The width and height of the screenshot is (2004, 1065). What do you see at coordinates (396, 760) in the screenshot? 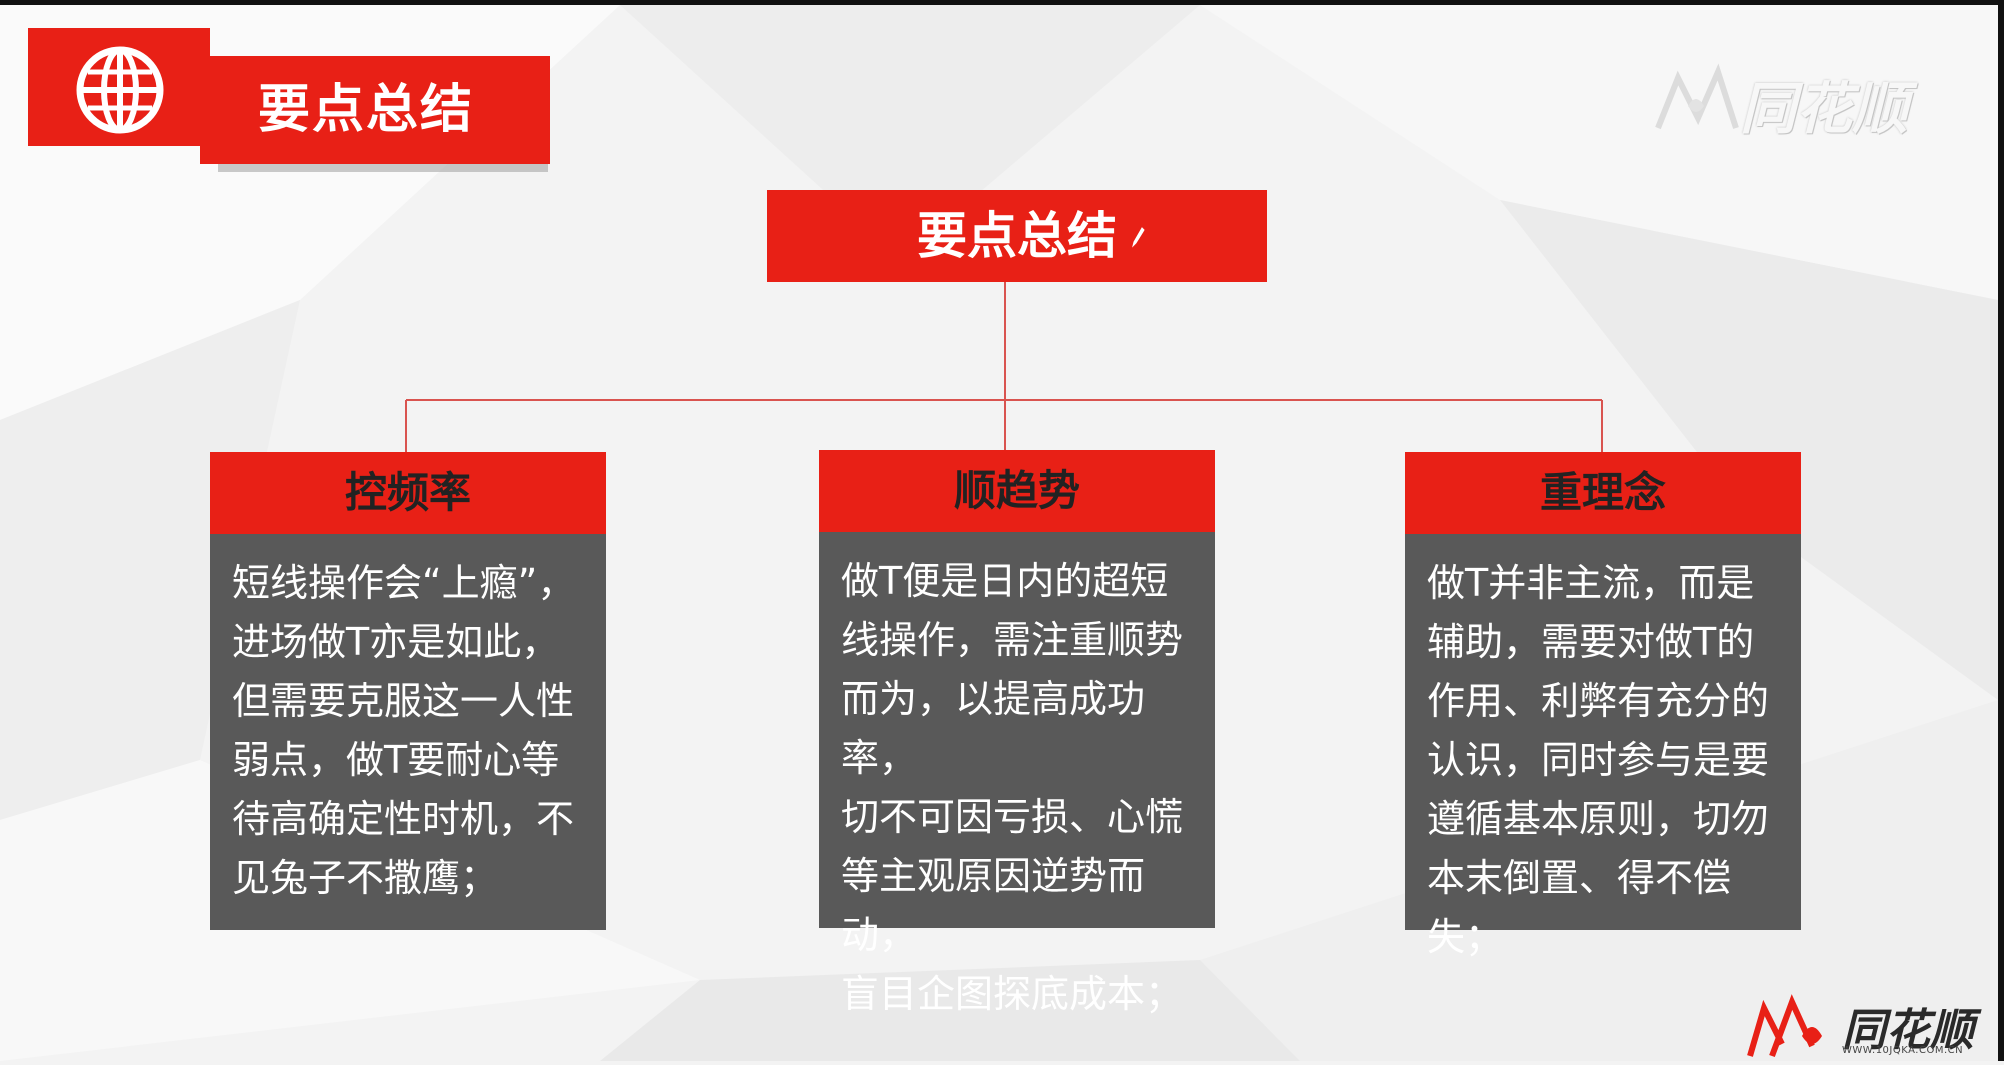
I see `card-text-line: 弱点，做T要耐心等` at bounding box center [396, 760].